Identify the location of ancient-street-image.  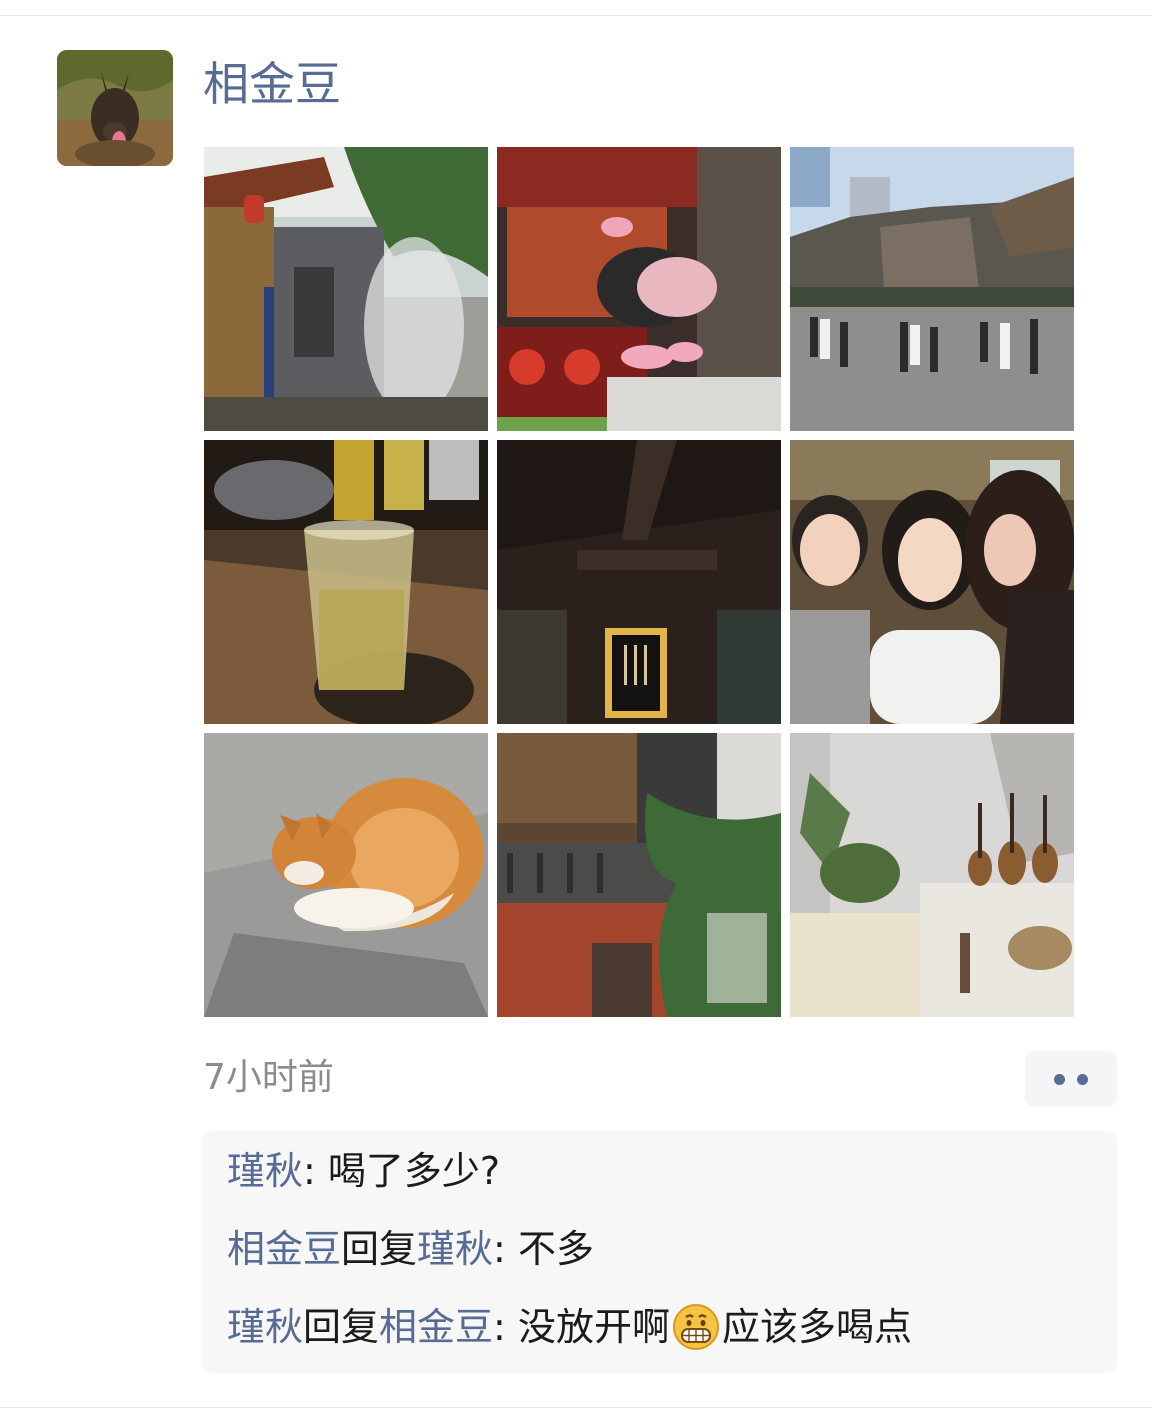
(346, 289).